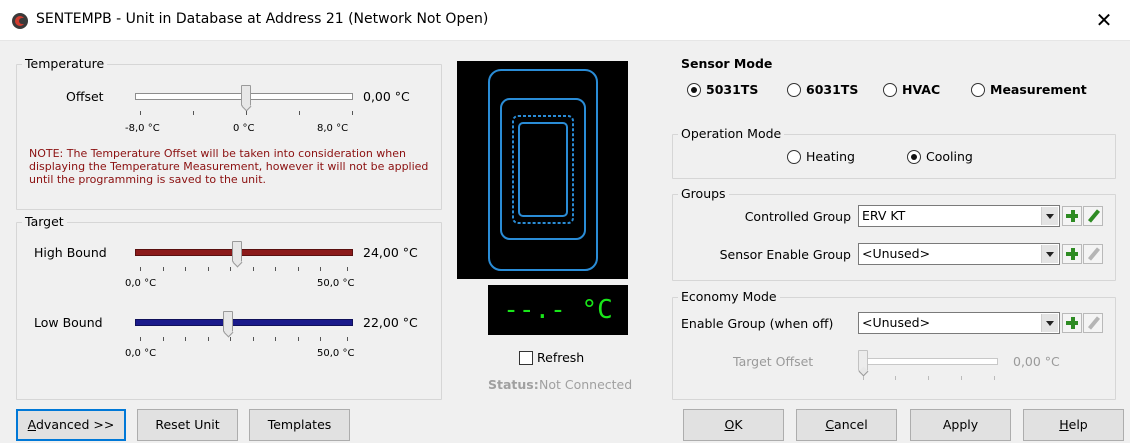 This screenshot has width=1130, height=443. I want to click on operation-mode-option-heating: Heating, so click(830, 157).